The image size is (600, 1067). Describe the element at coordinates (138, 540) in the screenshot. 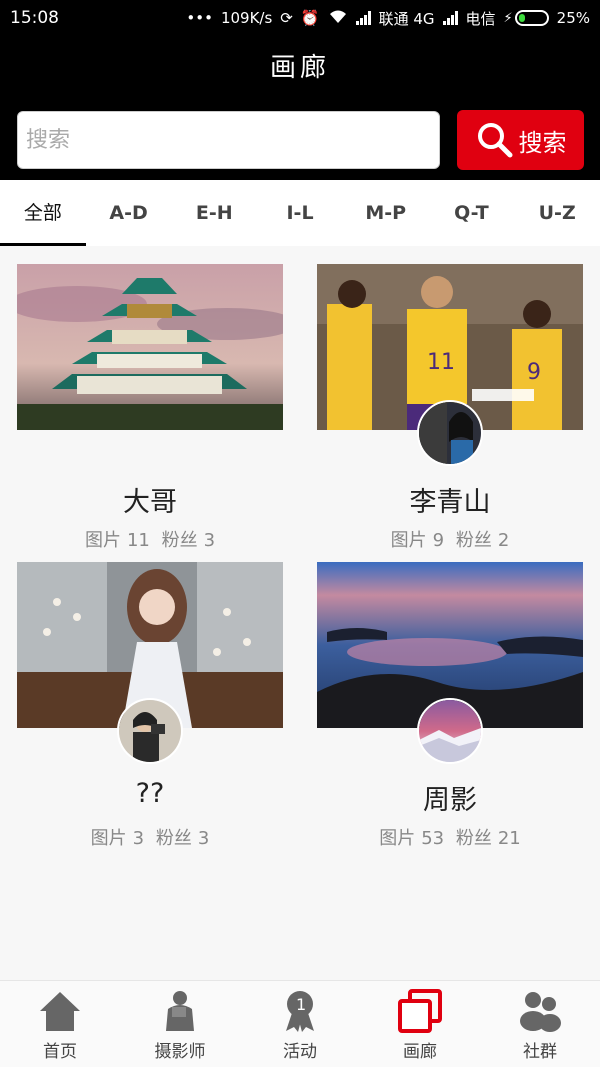

I see `photos-count: 11` at that location.